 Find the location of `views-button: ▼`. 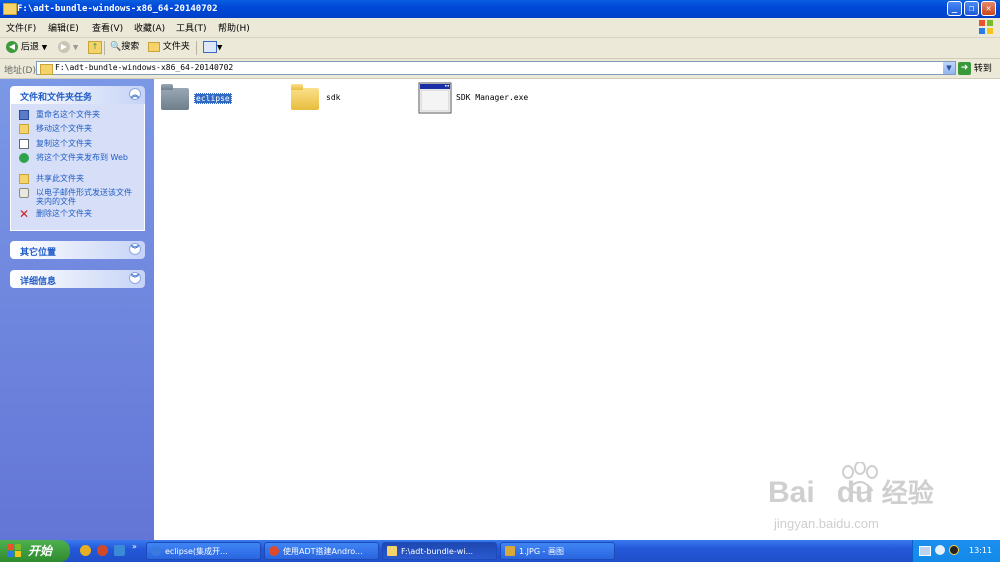

views-button: ▼ is located at coordinates (212, 48).